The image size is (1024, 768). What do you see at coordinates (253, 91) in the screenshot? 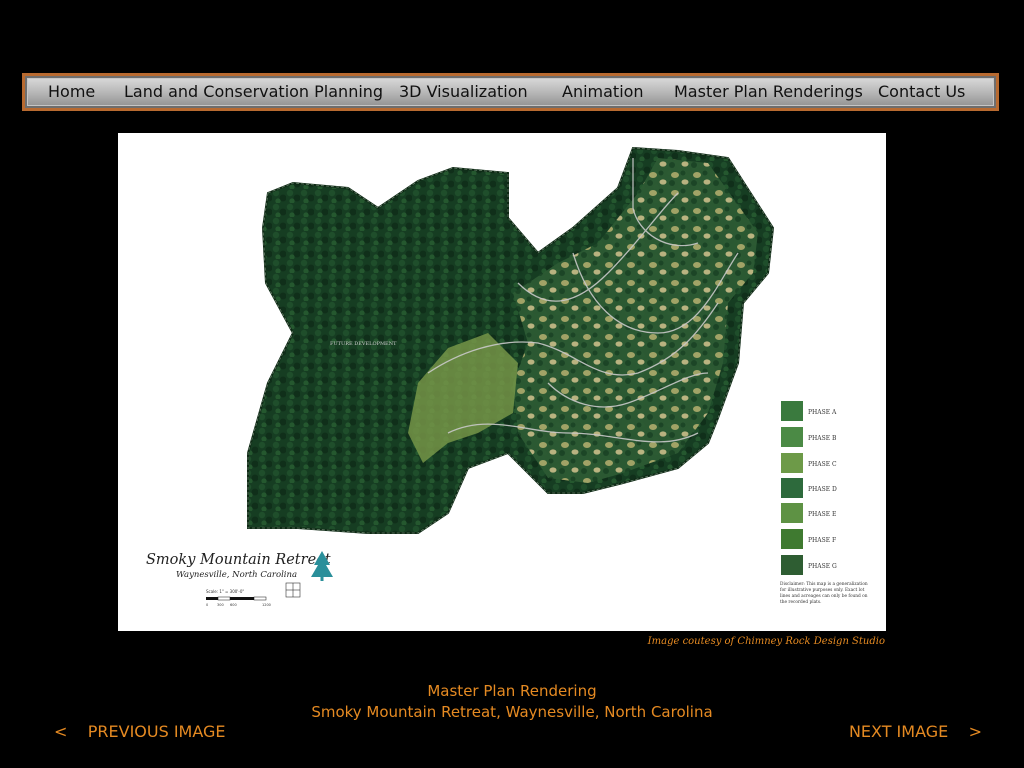
I see `nav-item-land-conservation-planning: Land and Conservation Planning` at bounding box center [253, 91].